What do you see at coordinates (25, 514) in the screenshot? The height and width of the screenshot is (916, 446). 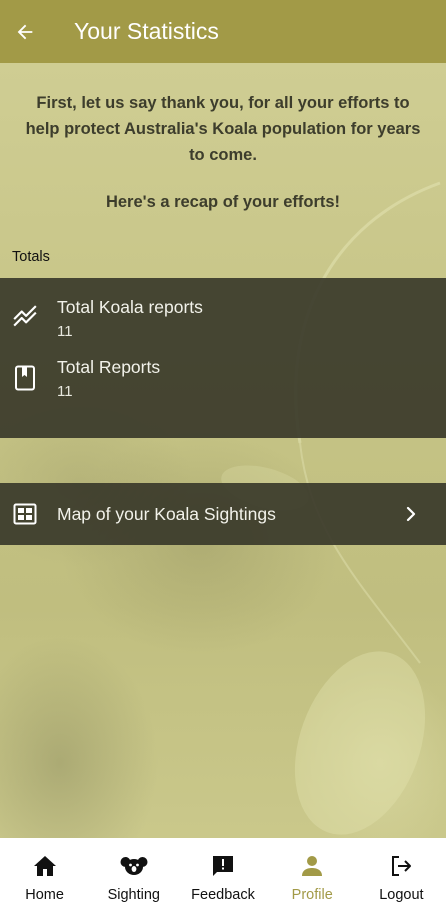 I see `dashboard-grid-icon` at bounding box center [25, 514].